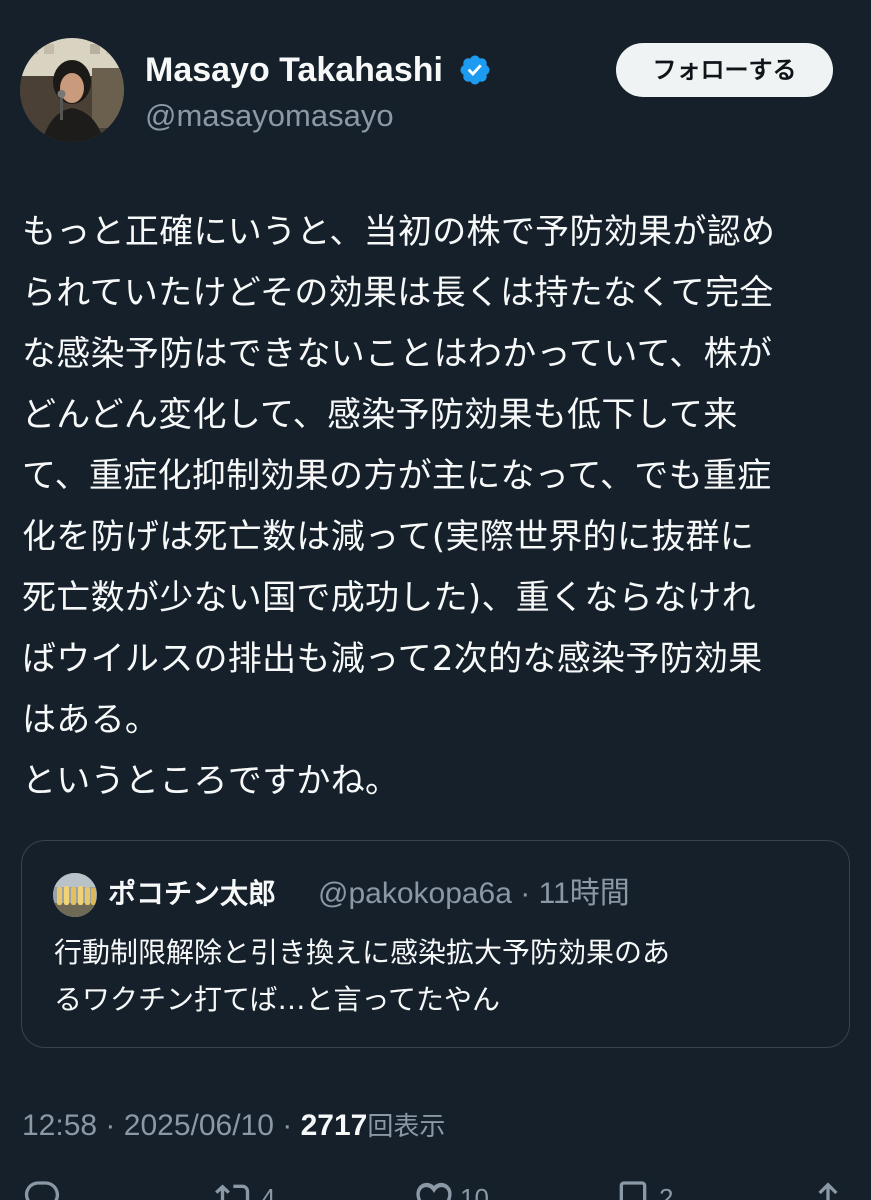 This screenshot has width=871, height=1200. What do you see at coordinates (232, 1192) in the screenshot?
I see `retweet-icon` at bounding box center [232, 1192].